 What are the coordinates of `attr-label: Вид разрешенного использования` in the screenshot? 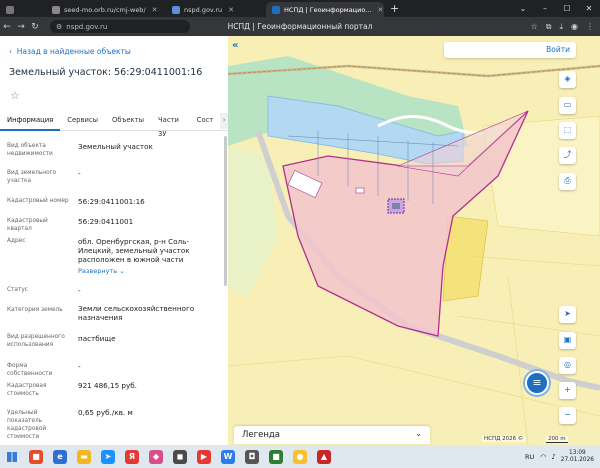 It's located at (36, 341).